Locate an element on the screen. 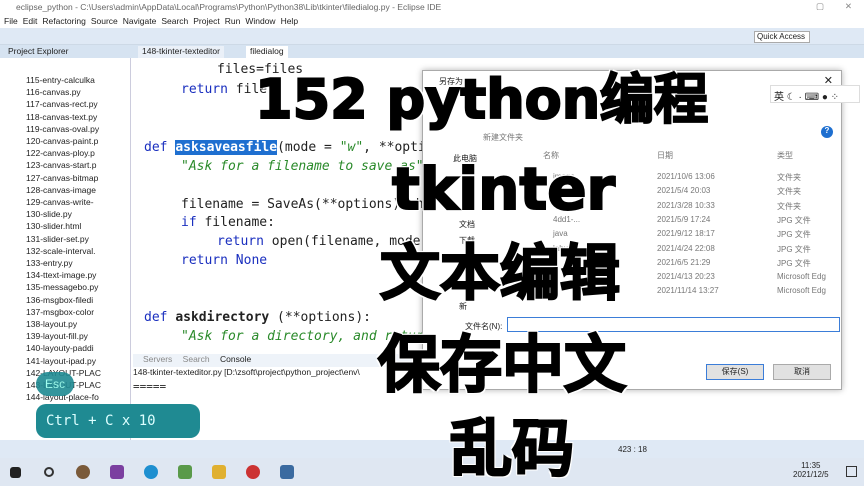 The height and width of the screenshot is (486, 864). maximize-button: ▢ is located at coordinates (820, 6).